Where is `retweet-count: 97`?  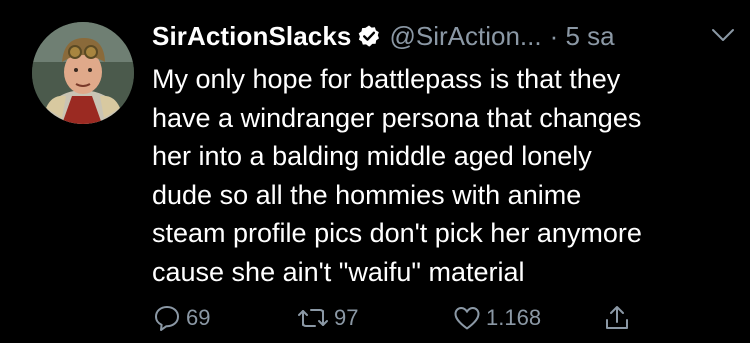 retweet-count: 97 is located at coordinates (346, 317).